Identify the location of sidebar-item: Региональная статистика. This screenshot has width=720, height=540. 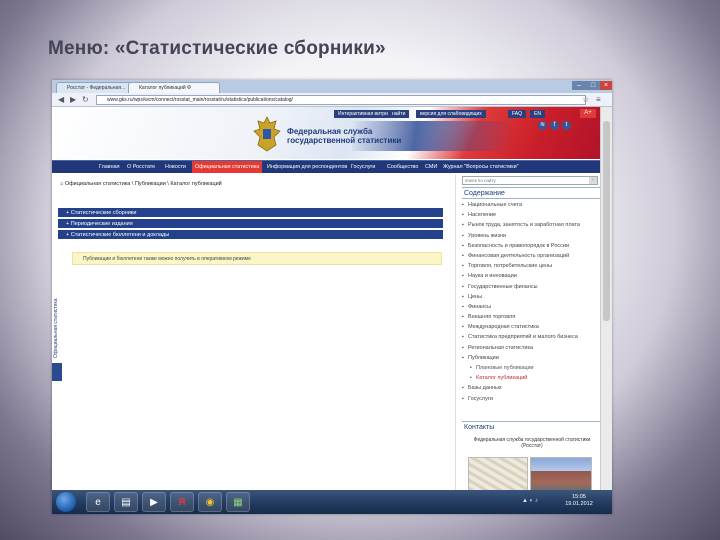
(530, 348).